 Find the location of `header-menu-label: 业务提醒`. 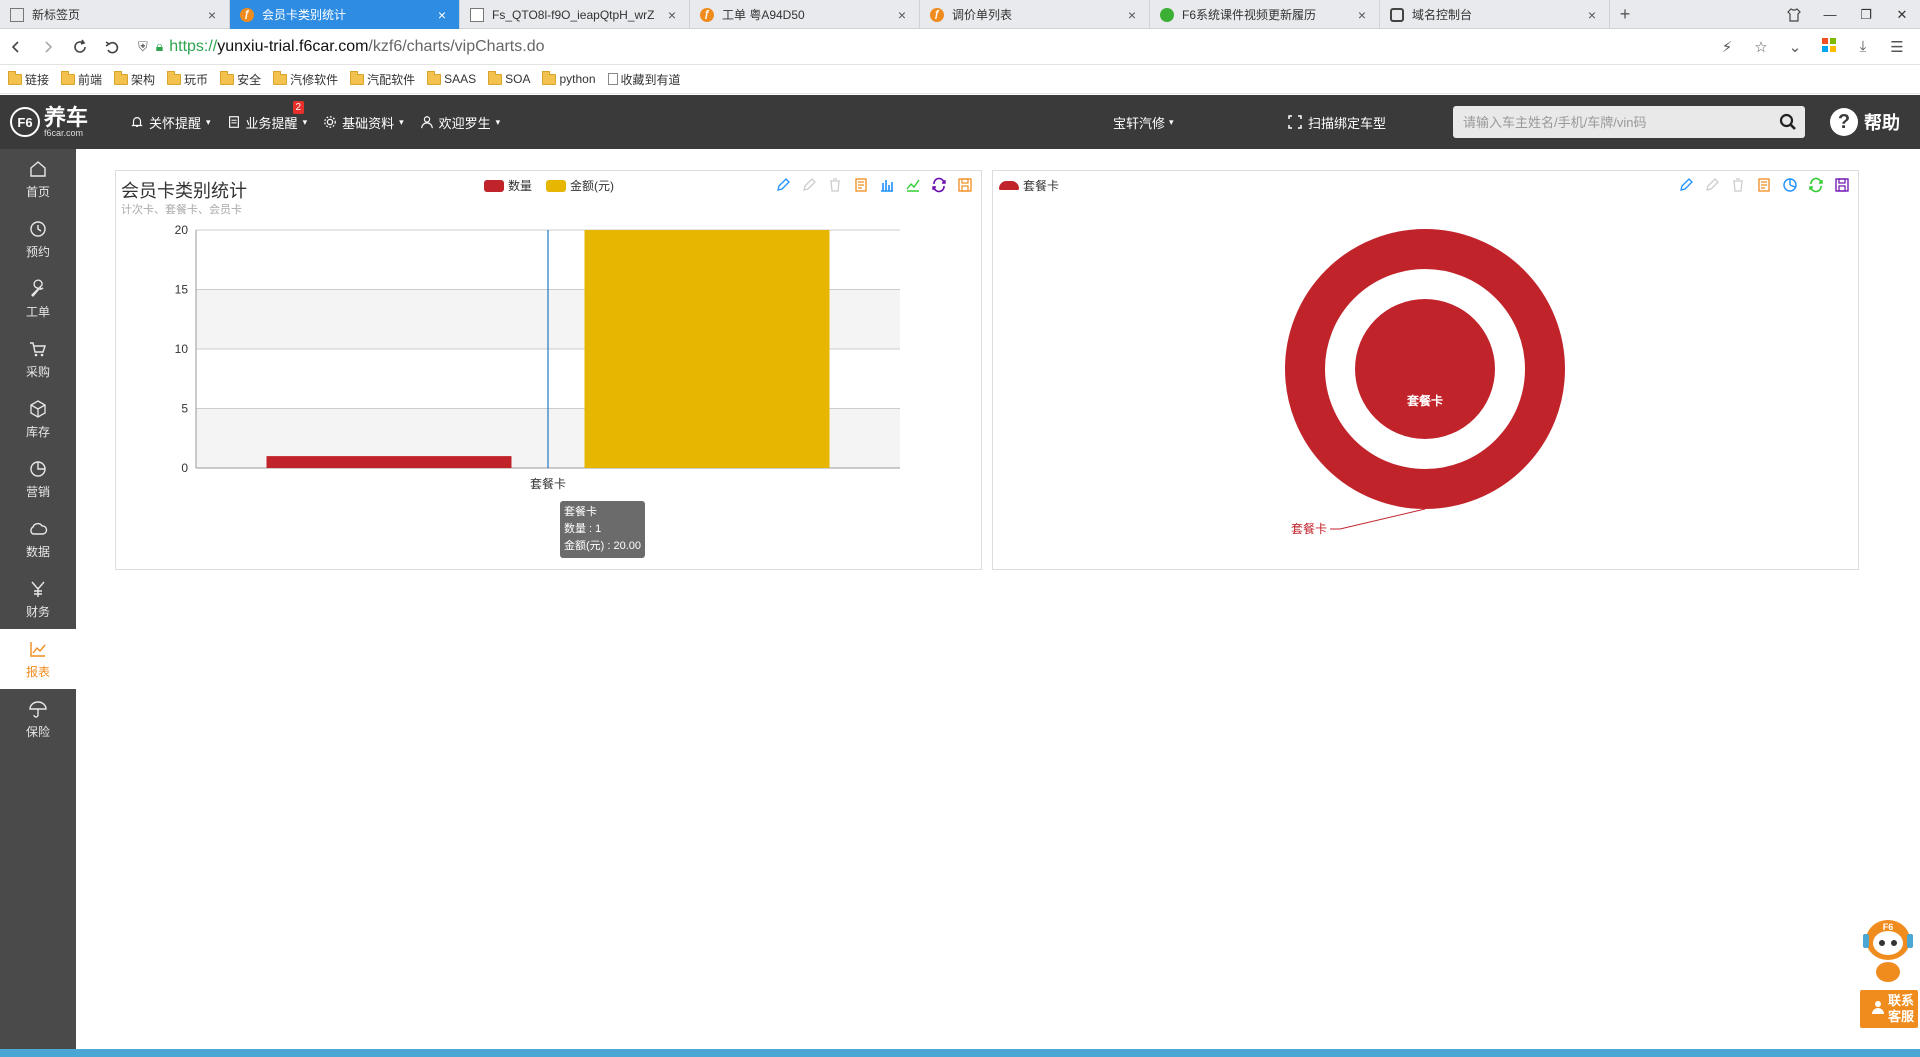

header-menu-label: 业务提醒 is located at coordinates (271, 123).